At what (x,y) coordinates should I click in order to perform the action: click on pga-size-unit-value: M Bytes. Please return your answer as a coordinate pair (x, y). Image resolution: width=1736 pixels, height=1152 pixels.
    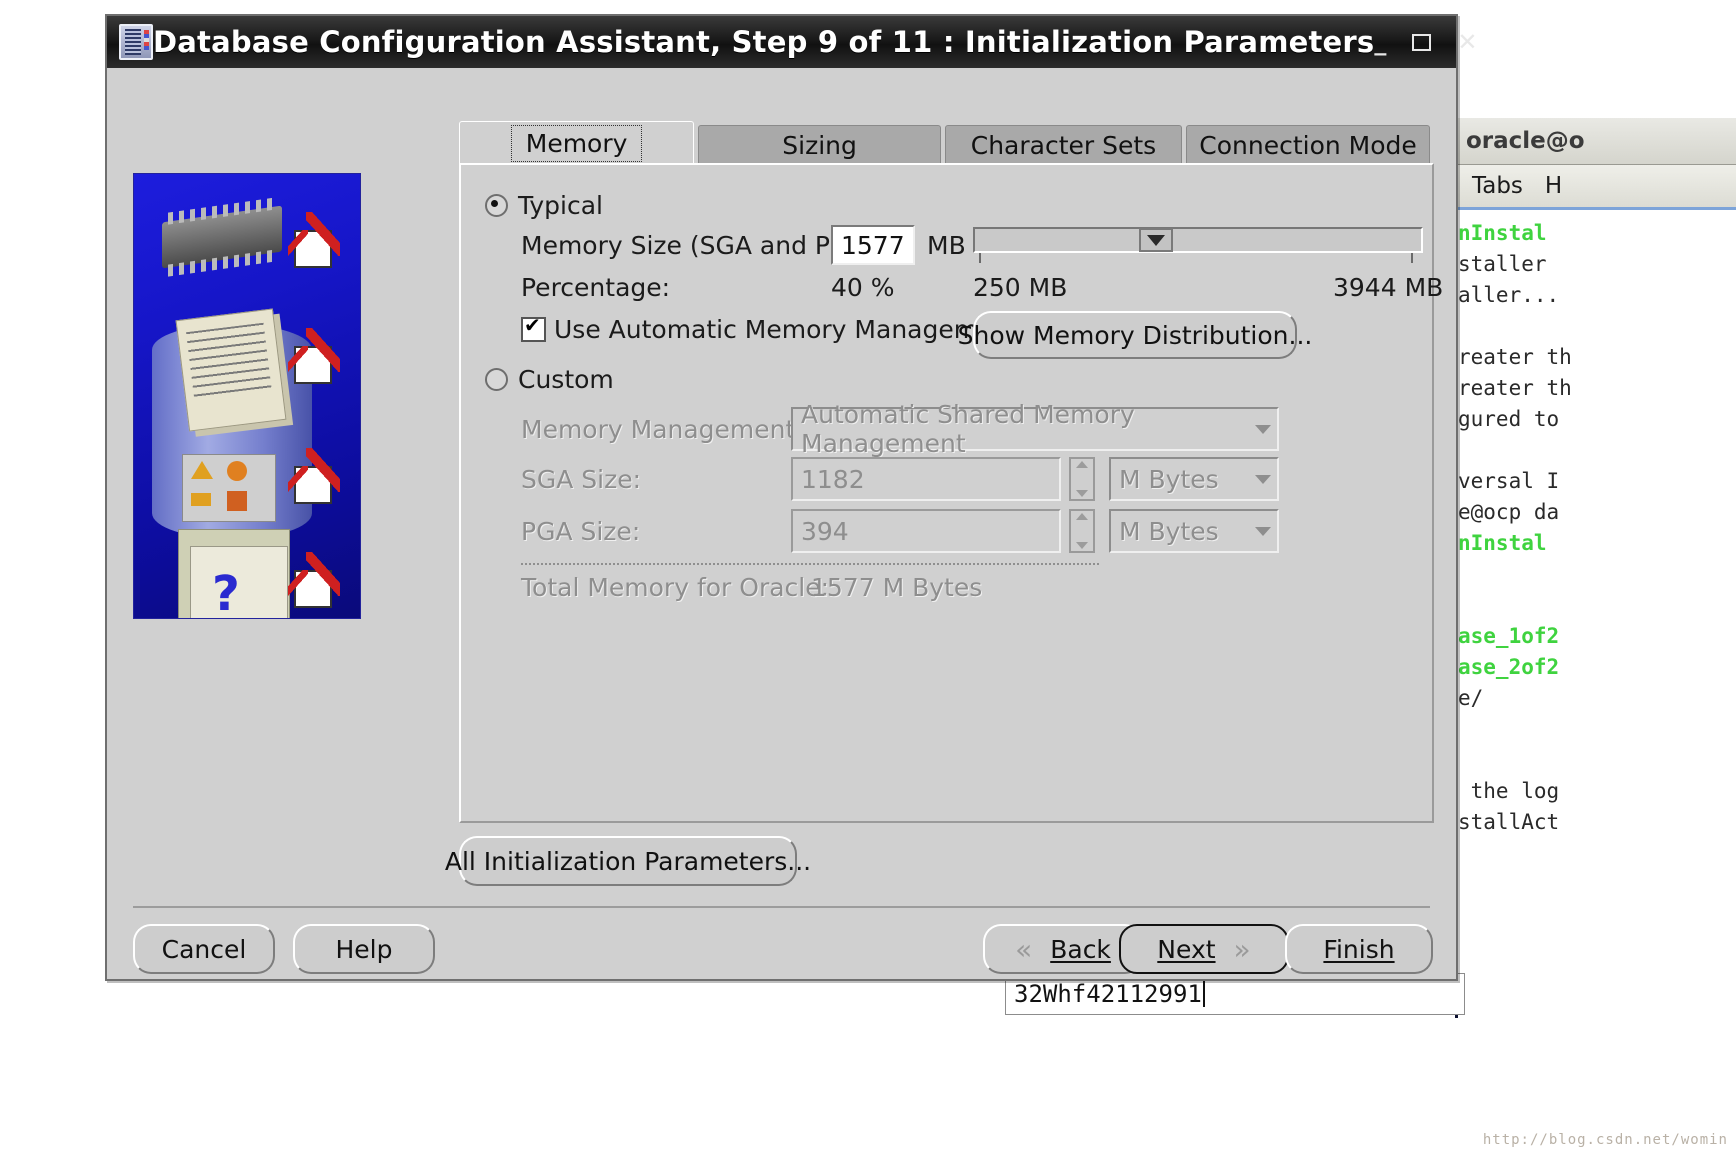
    Looking at the image, I should click on (1169, 531).